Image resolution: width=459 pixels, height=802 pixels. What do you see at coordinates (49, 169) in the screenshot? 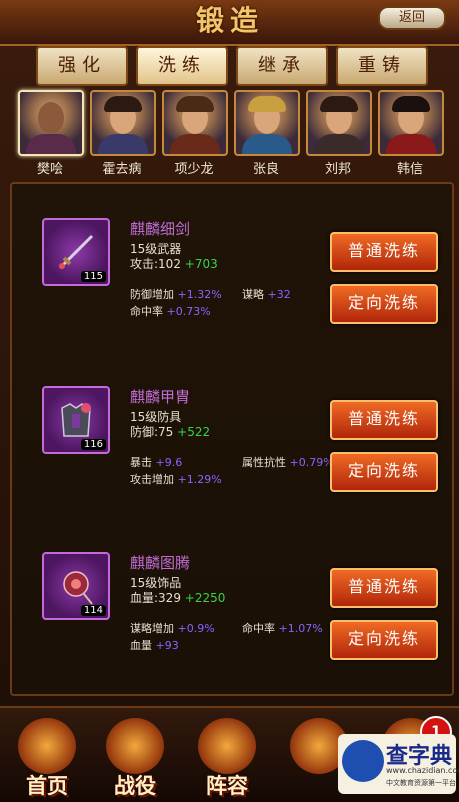
I see `hero-name: 樊哙` at bounding box center [49, 169].